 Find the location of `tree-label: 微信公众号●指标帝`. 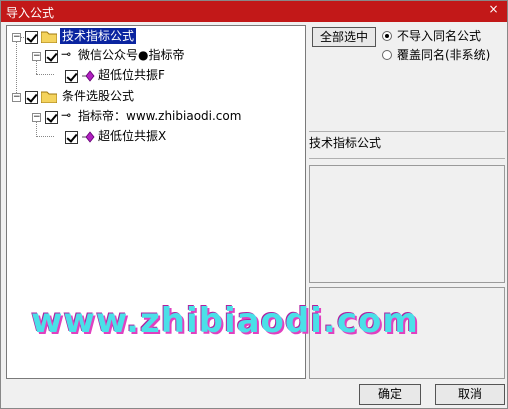

tree-label: 微信公众号●指标帝 is located at coordinates (131, 55).